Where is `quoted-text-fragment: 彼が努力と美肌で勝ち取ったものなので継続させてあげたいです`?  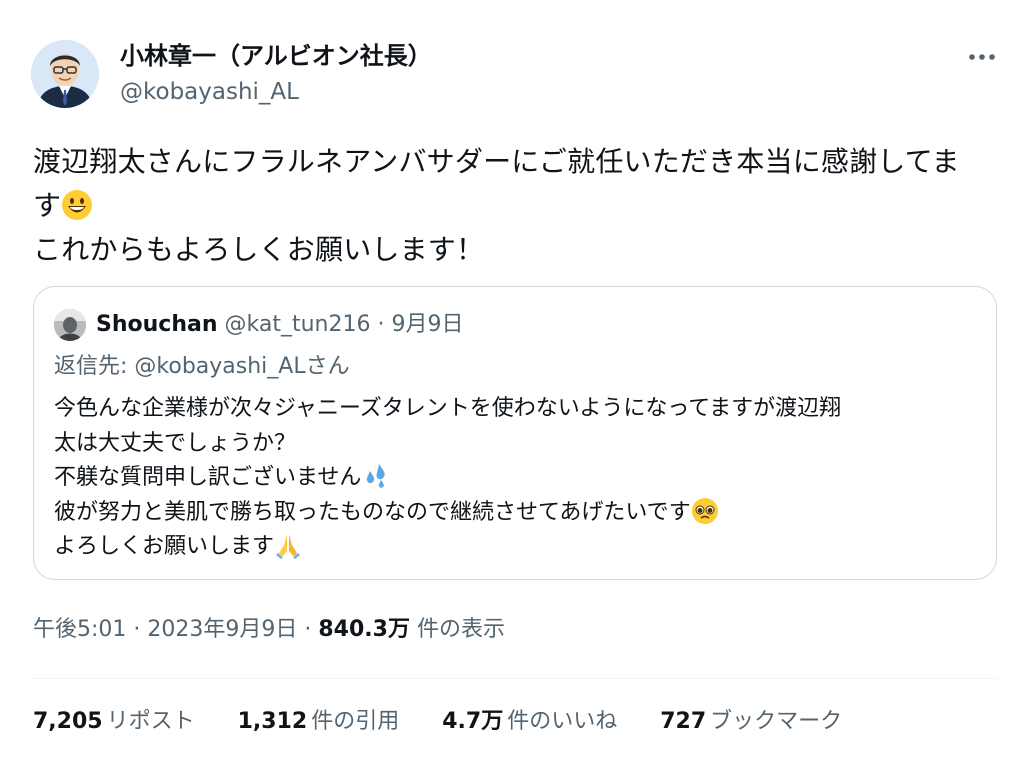 quoted-text-fragment: 彼が努力と美肌で勝ち取ったものなので継続させてあげたいです is located at coordinates (372, 512).